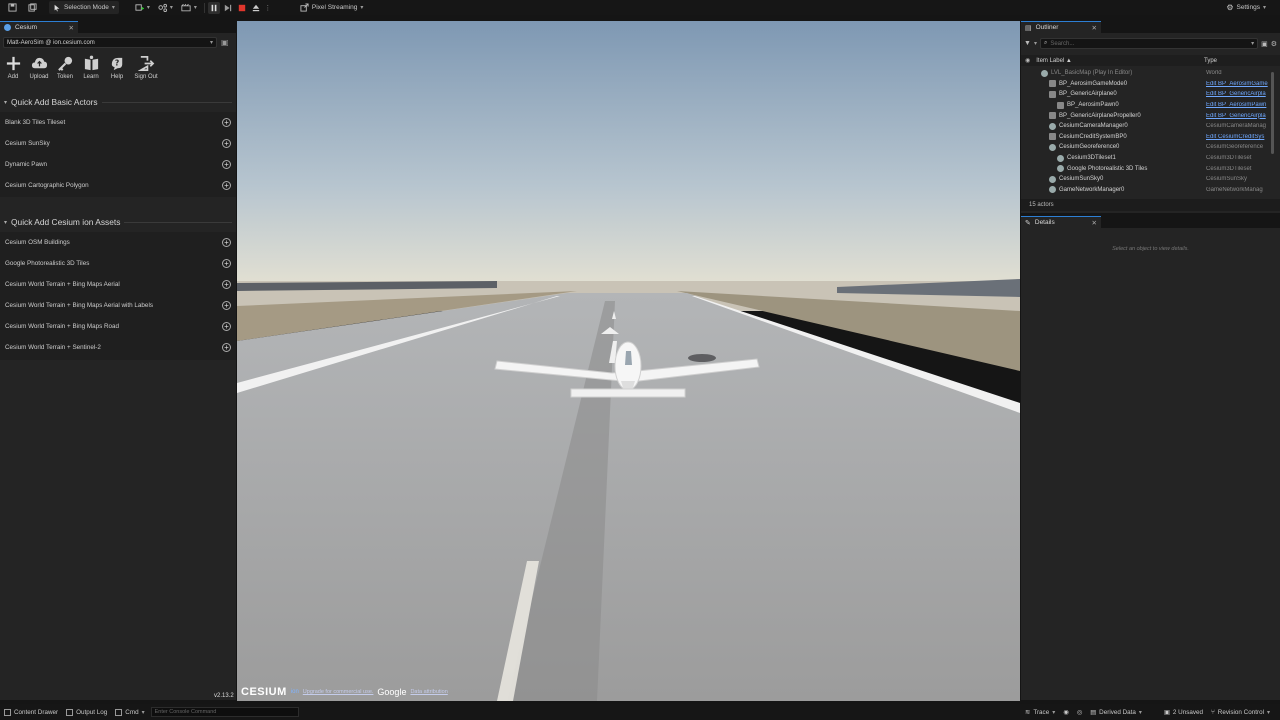 Image resolution: width=1280 pixels, height=720 pixels. What do you see at coordinates (1061, 27) in the screenshot?
I see `tab-outliner: ▤ Outliner ✕` at bounding box center [1061, 27].